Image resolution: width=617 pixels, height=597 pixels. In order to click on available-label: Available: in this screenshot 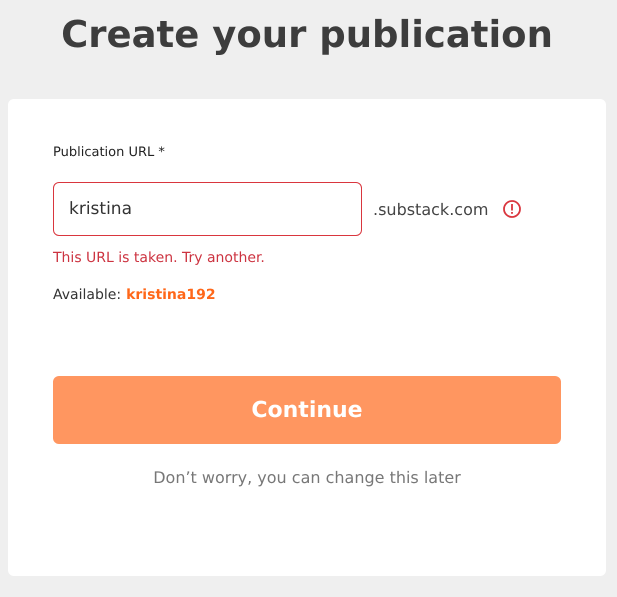, I will do `click(87, 295)`.